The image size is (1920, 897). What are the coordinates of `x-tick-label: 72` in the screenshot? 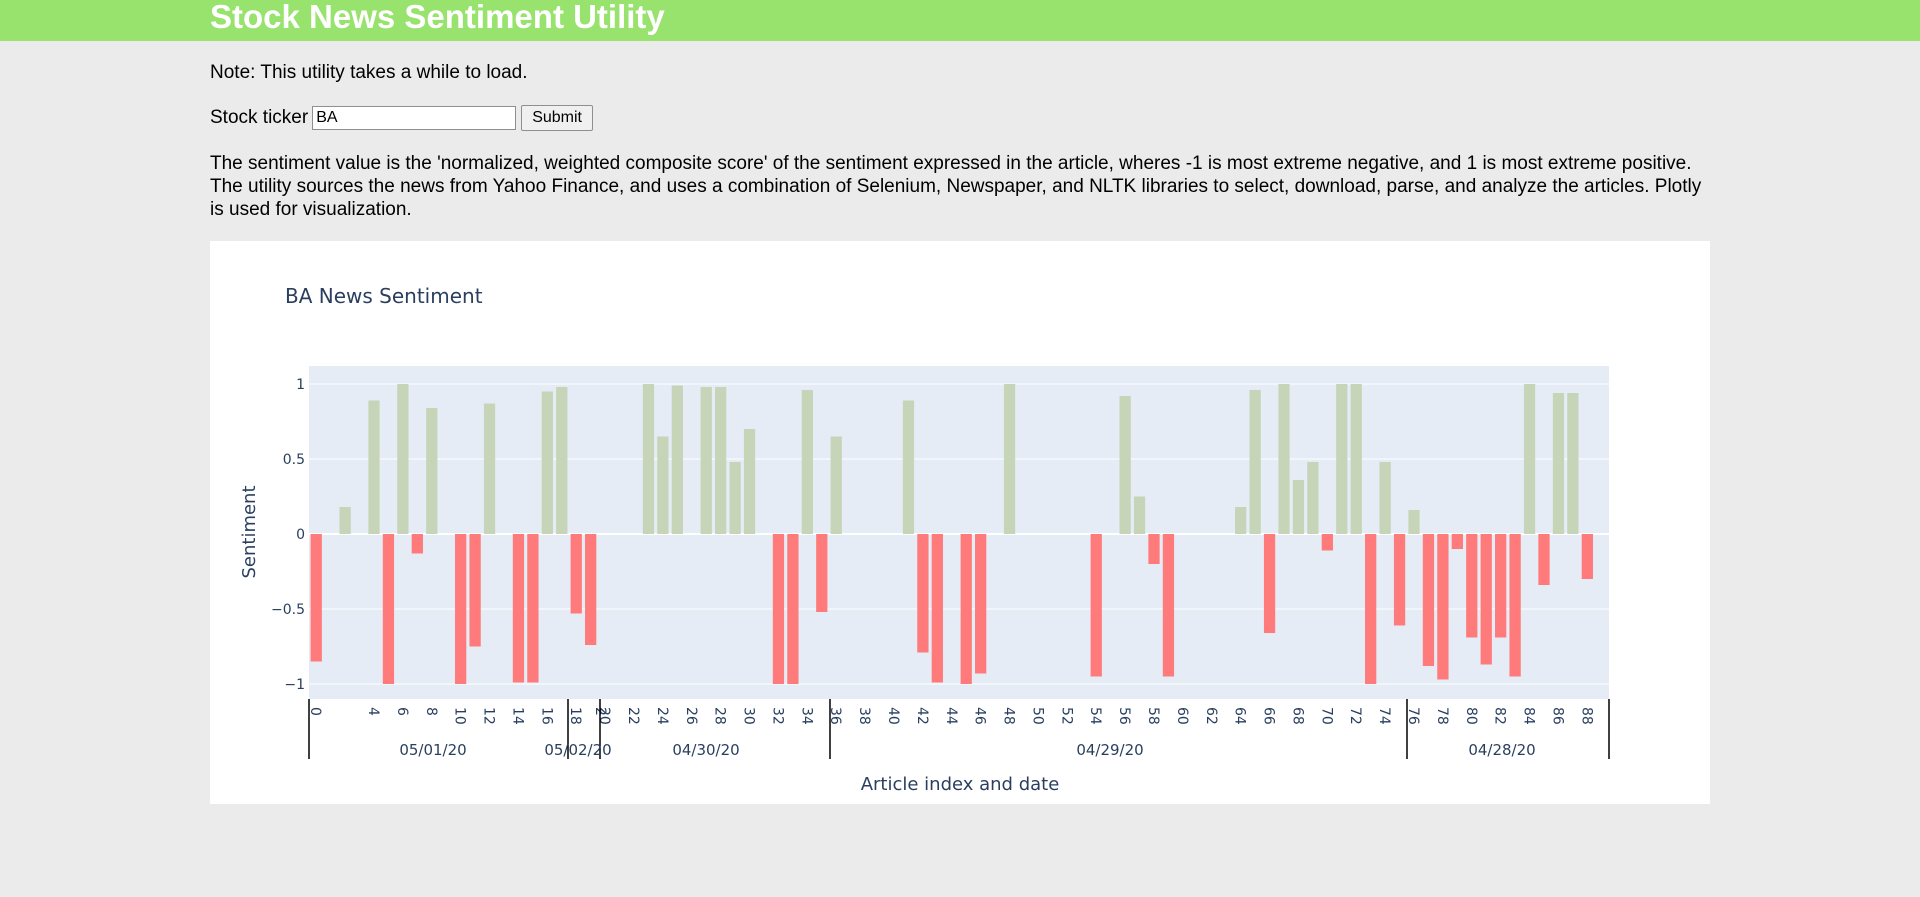 It's located at (1355, 716).